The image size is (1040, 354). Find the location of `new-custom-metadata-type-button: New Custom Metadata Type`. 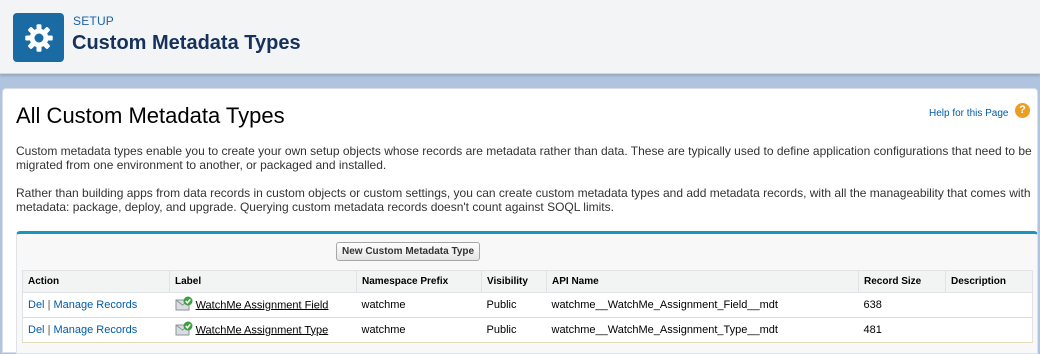

new-custom-metadata-type-button: New Custom Metadata Type is located at coordinates (408, 251).